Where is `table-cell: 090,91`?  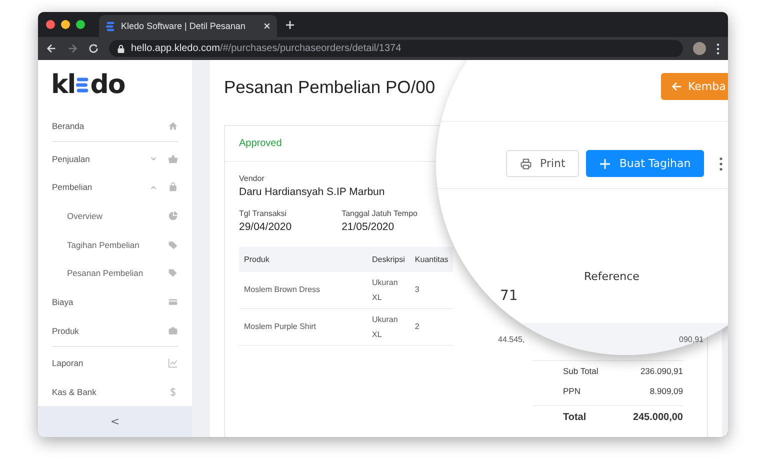
table-cell: 090,91 is located at coordinates (691, 339).